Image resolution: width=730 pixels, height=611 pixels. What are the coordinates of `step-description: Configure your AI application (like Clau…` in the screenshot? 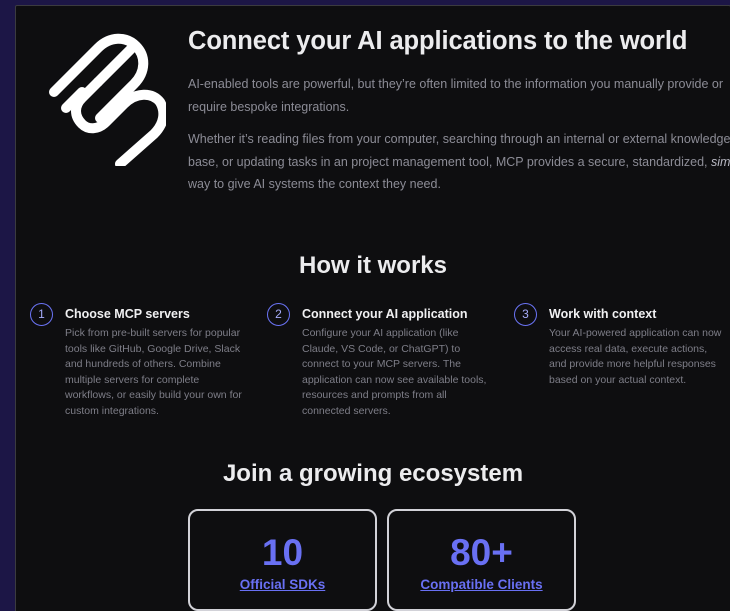 It's located at (394, 372).